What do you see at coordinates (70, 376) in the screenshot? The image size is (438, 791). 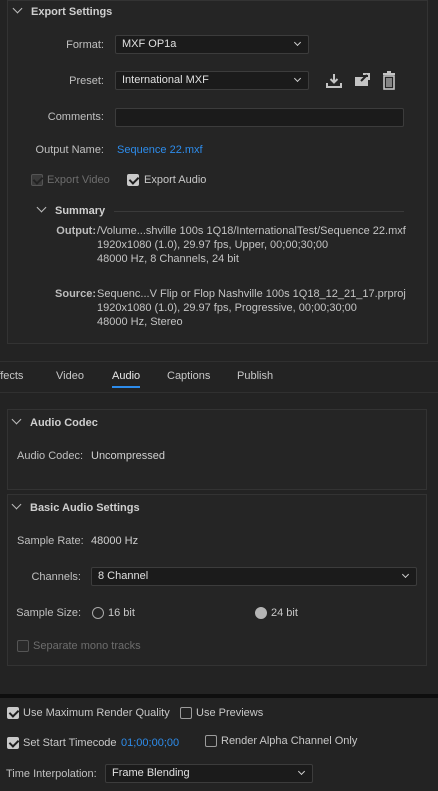 I see `tab-video: Video` at bounding box center [70, 376].